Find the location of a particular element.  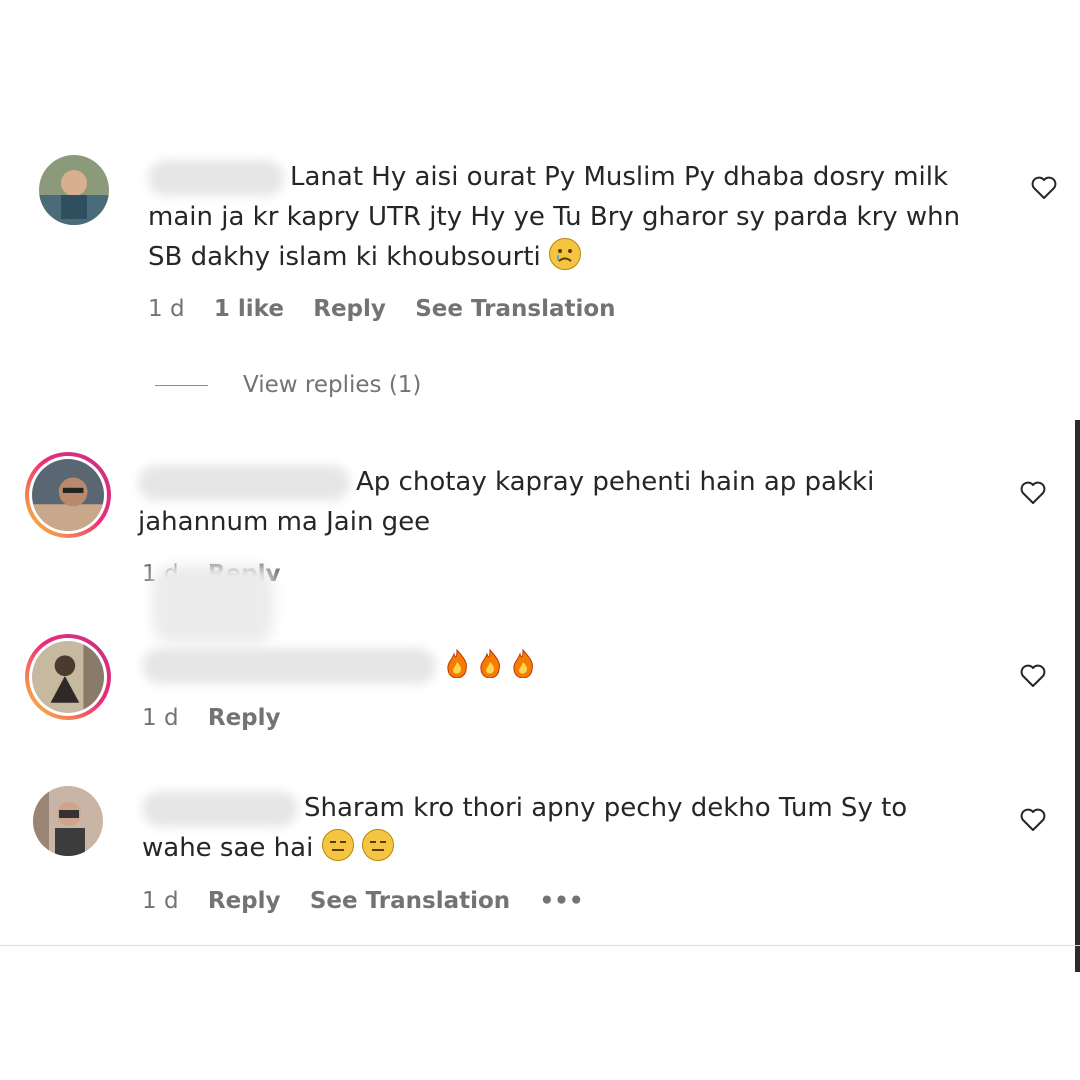

likes-count: 1 like is located at coordinates (249, 309).